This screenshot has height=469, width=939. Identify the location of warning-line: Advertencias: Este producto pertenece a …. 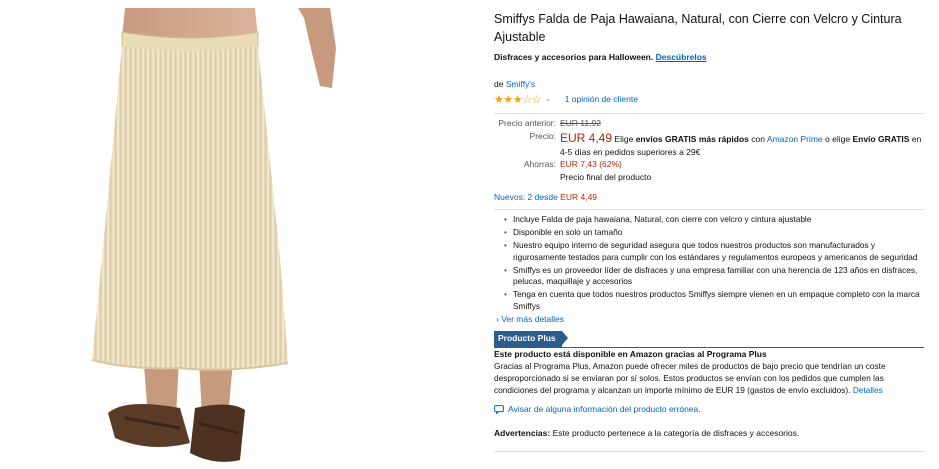
(709, 433).